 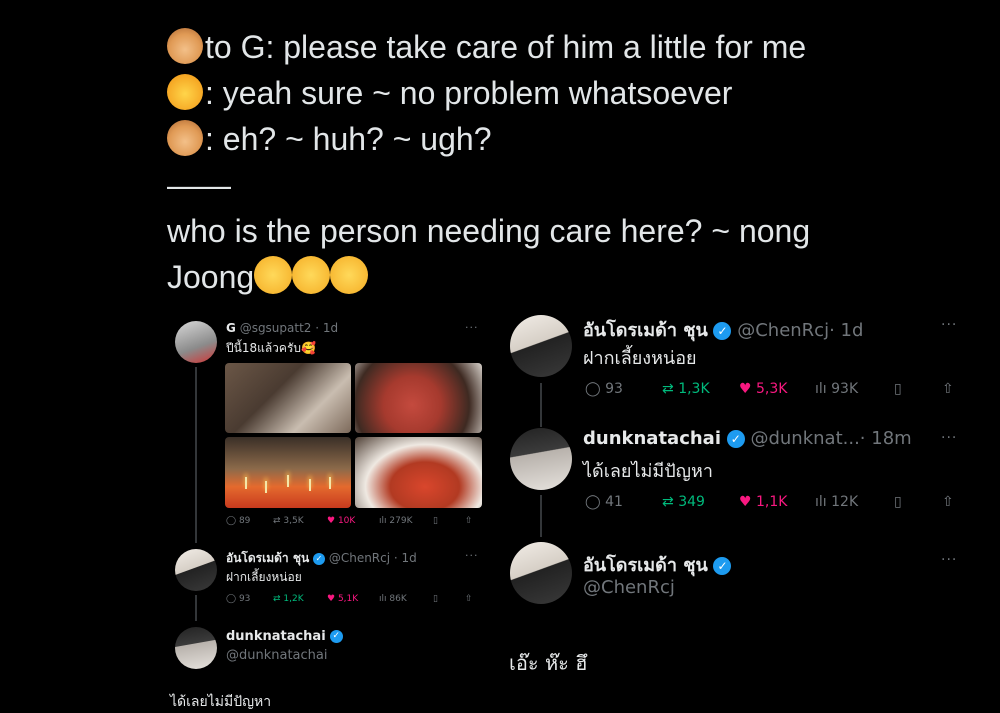 I want to click on post-text: เอ๊ะ ห๊ะ ฮึ, so click(x=548, y=663).